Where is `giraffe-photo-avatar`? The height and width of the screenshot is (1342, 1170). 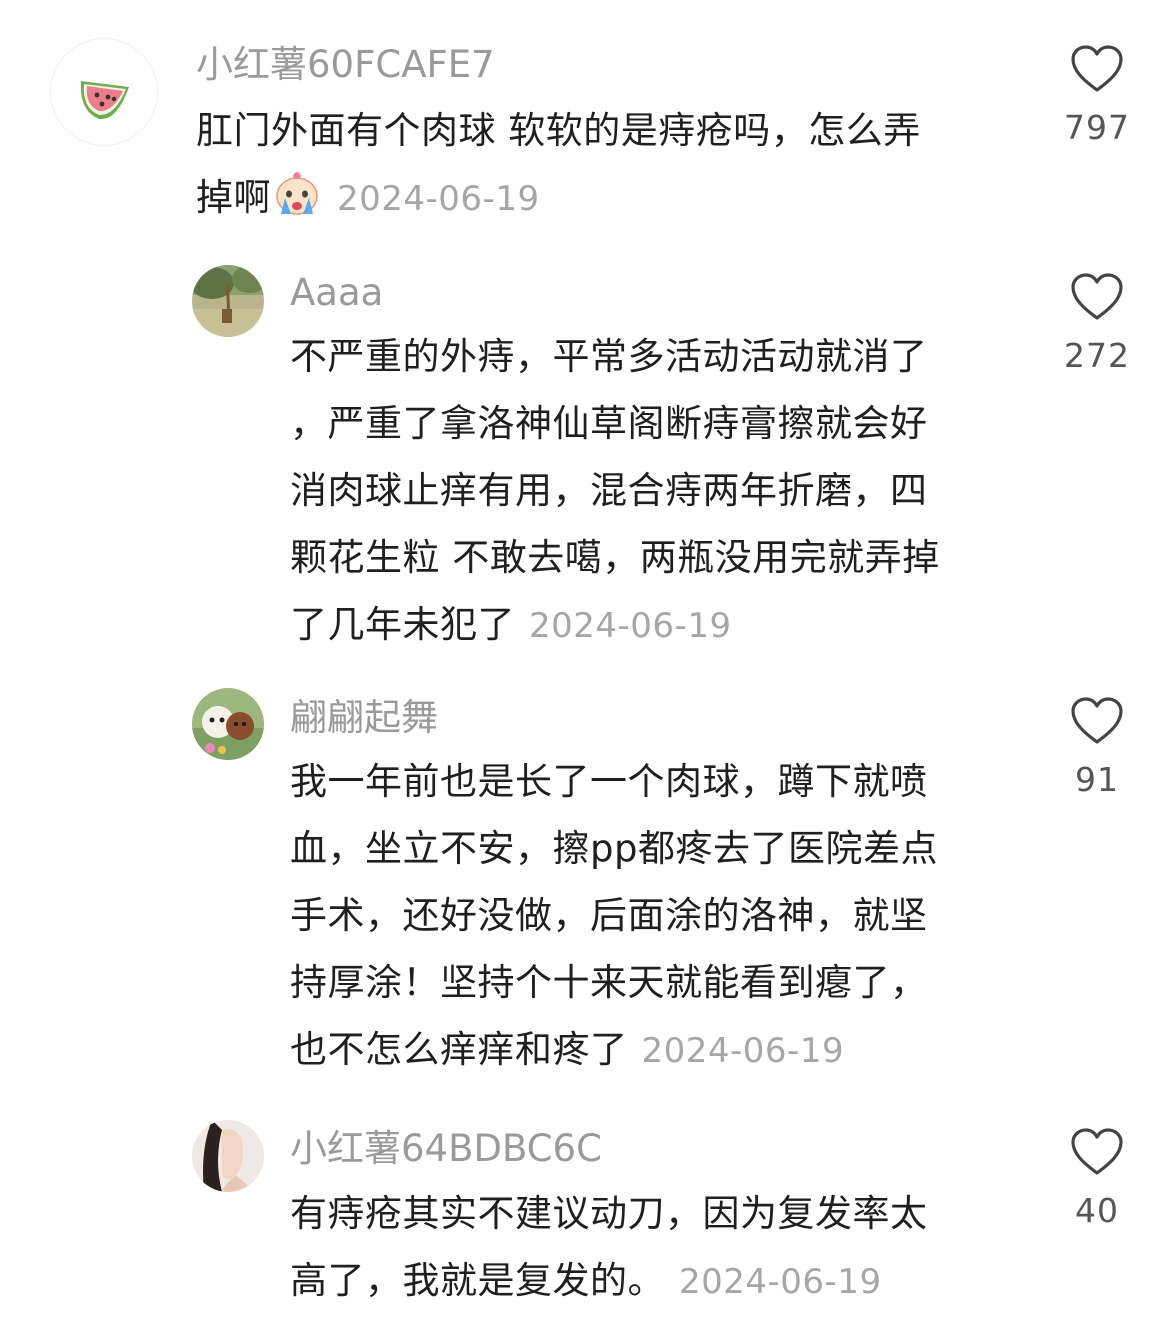 giraffe-photo-avatar is located at coordinates (228, 301).